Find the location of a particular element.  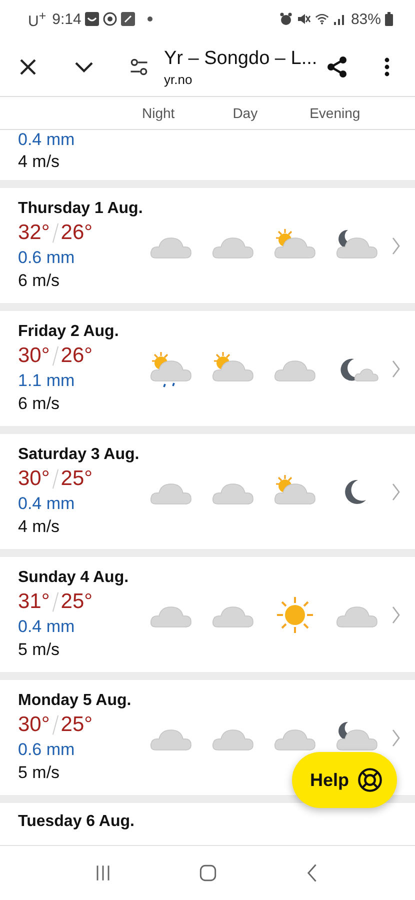

forecast-card: Sunday 4 Aug. 31° 25° 0.4 mm 5 m/s is located at coordinates (207, 614).